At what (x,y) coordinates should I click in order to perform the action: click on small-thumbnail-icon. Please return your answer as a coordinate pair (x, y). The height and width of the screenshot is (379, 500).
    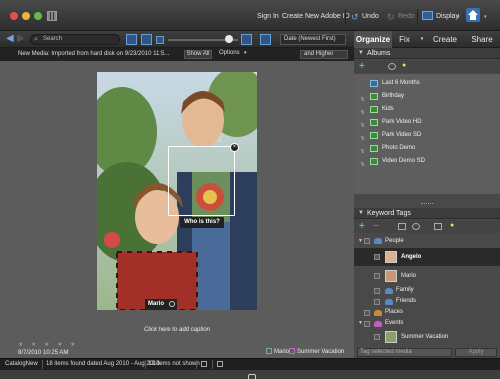
    Looking at the image, I should click on (160, 40).